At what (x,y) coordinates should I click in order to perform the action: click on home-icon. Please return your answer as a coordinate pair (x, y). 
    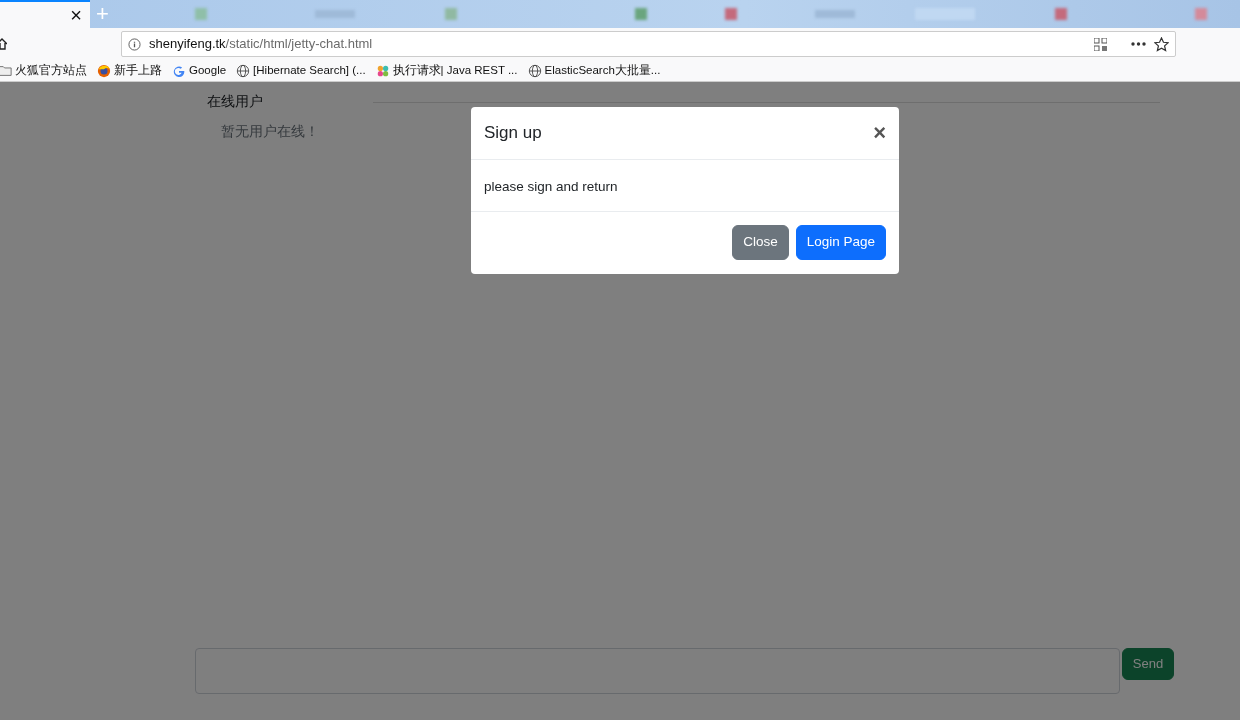
    Looking at the image, I should click on (3, 44).